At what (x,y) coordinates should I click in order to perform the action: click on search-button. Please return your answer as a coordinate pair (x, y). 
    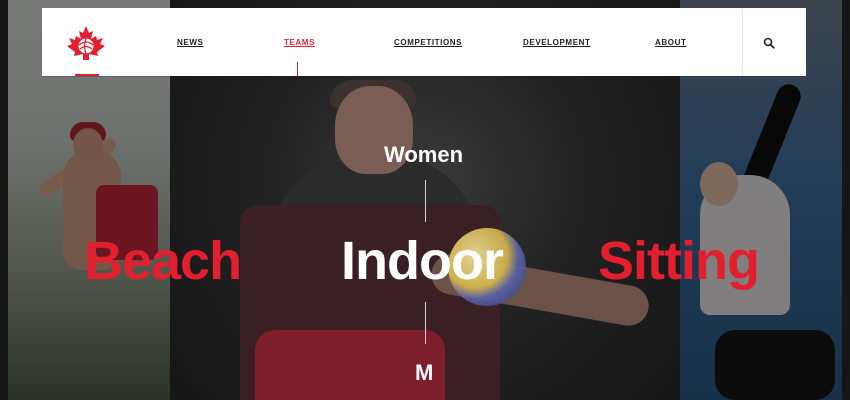
    Looking at the image, I should click on (769, 43).